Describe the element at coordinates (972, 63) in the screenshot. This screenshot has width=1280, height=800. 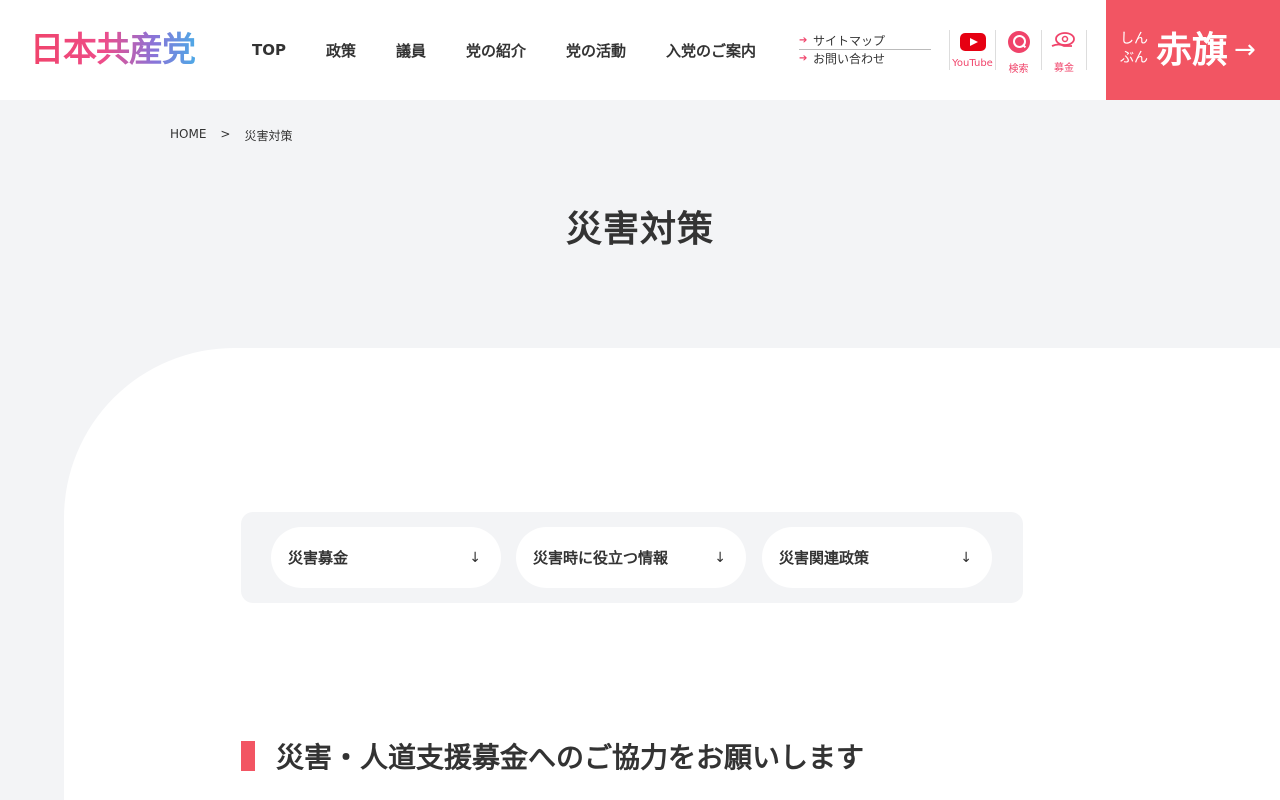
I see `youtube-label: YouTube` at that location.